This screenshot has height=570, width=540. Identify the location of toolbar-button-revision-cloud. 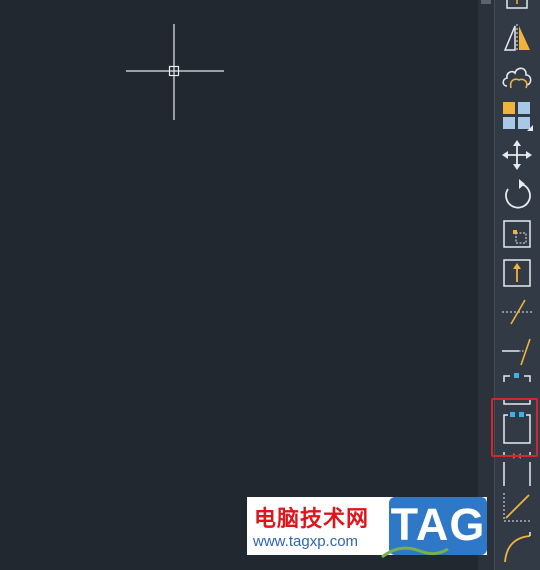
(517, 76).